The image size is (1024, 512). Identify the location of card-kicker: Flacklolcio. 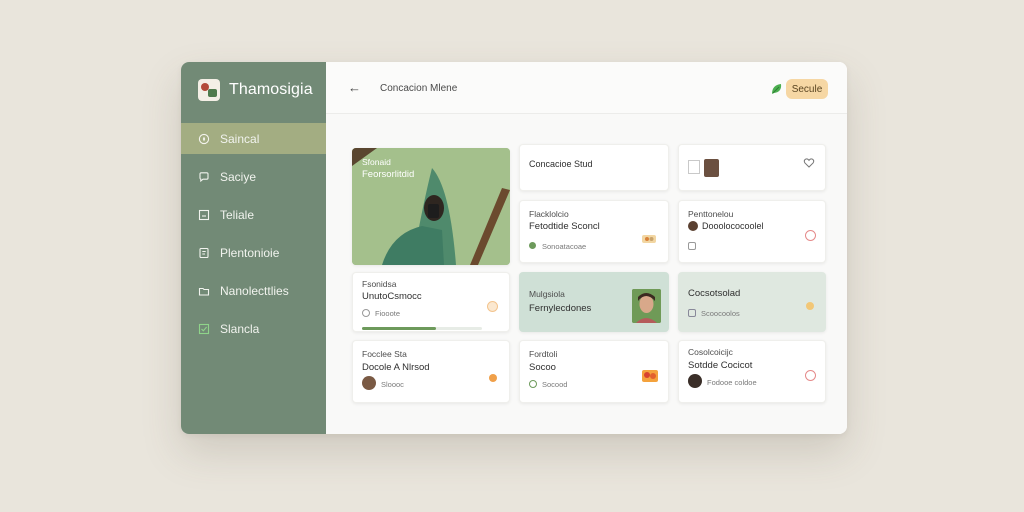
(549, 214).